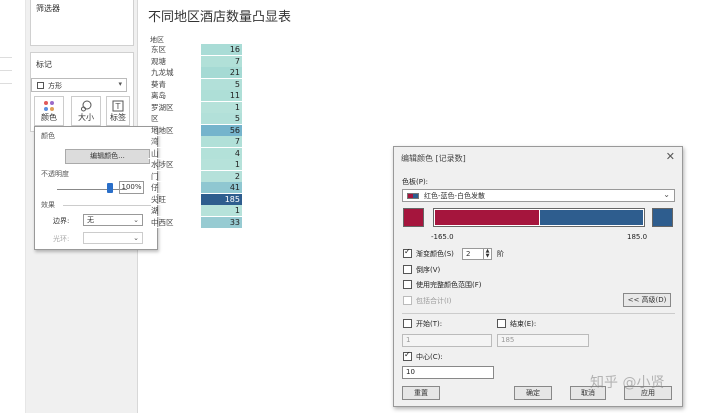 The width and height of the screenshot is (720, 413). Describe the element at coordinates (86, 111) in the screenshot. I see `size-button: 大小` at that location.